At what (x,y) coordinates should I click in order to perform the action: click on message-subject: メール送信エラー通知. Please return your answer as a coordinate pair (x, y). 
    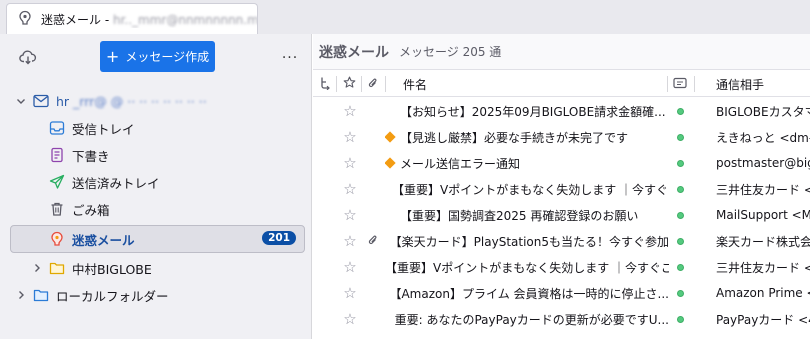
    Looking at the image, I should click on (527, 163).